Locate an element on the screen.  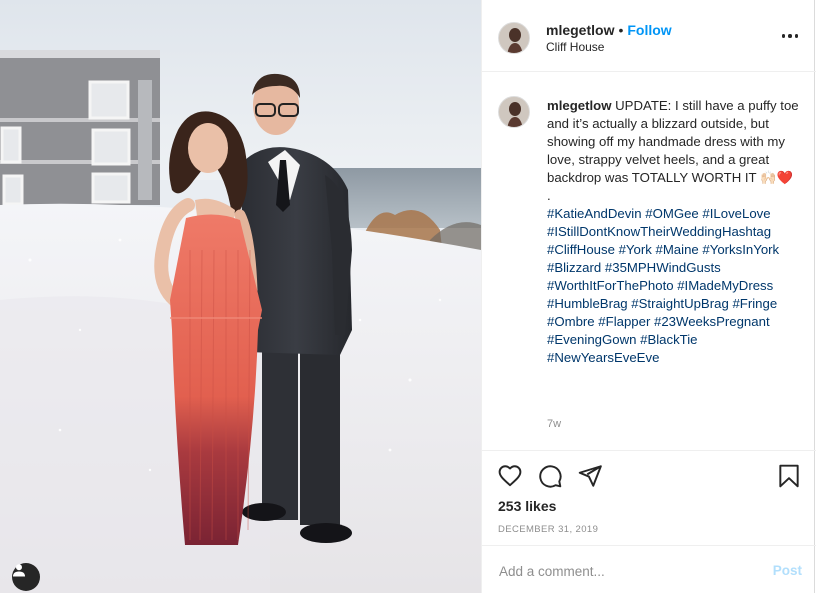
comment-input is located at coordinates (629, 571).